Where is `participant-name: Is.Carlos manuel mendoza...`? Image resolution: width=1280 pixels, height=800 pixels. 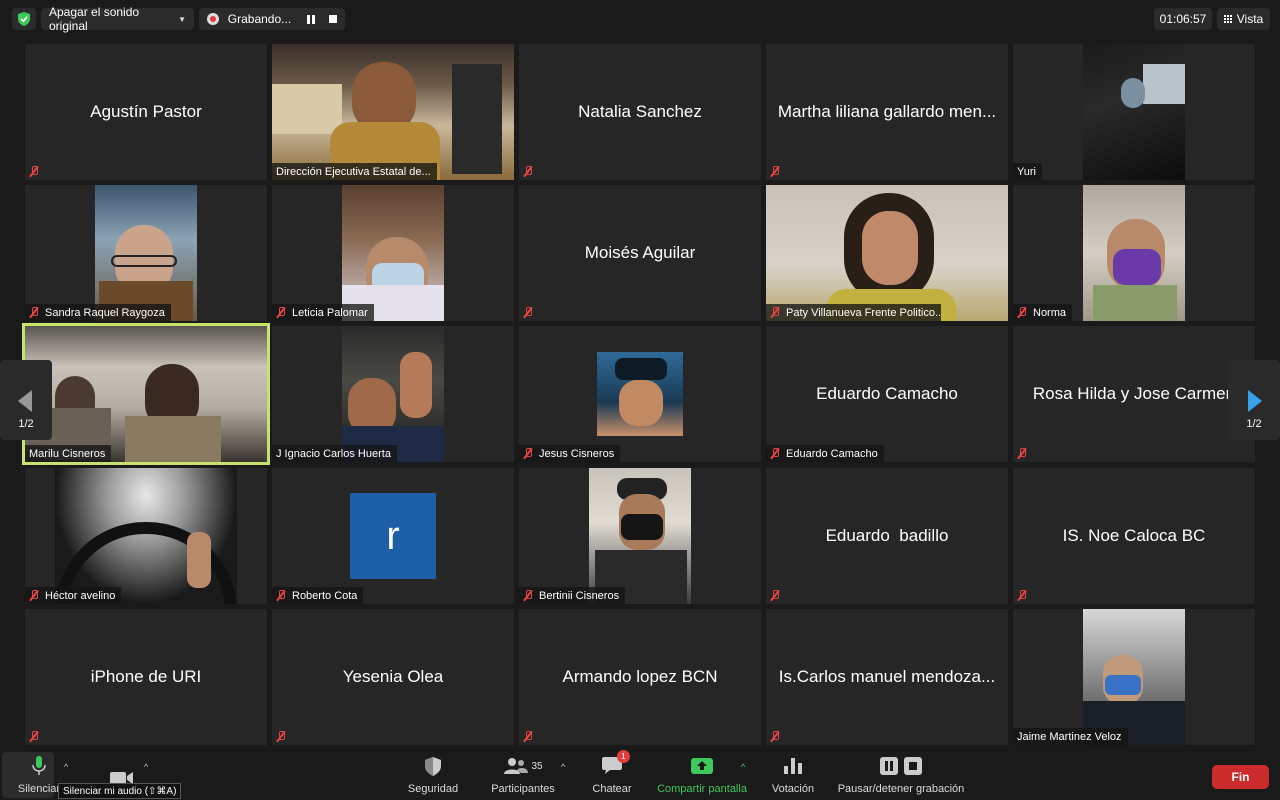 participant-name: Is.Carlos manuel mendoza... is located at coordinates (887, 676).